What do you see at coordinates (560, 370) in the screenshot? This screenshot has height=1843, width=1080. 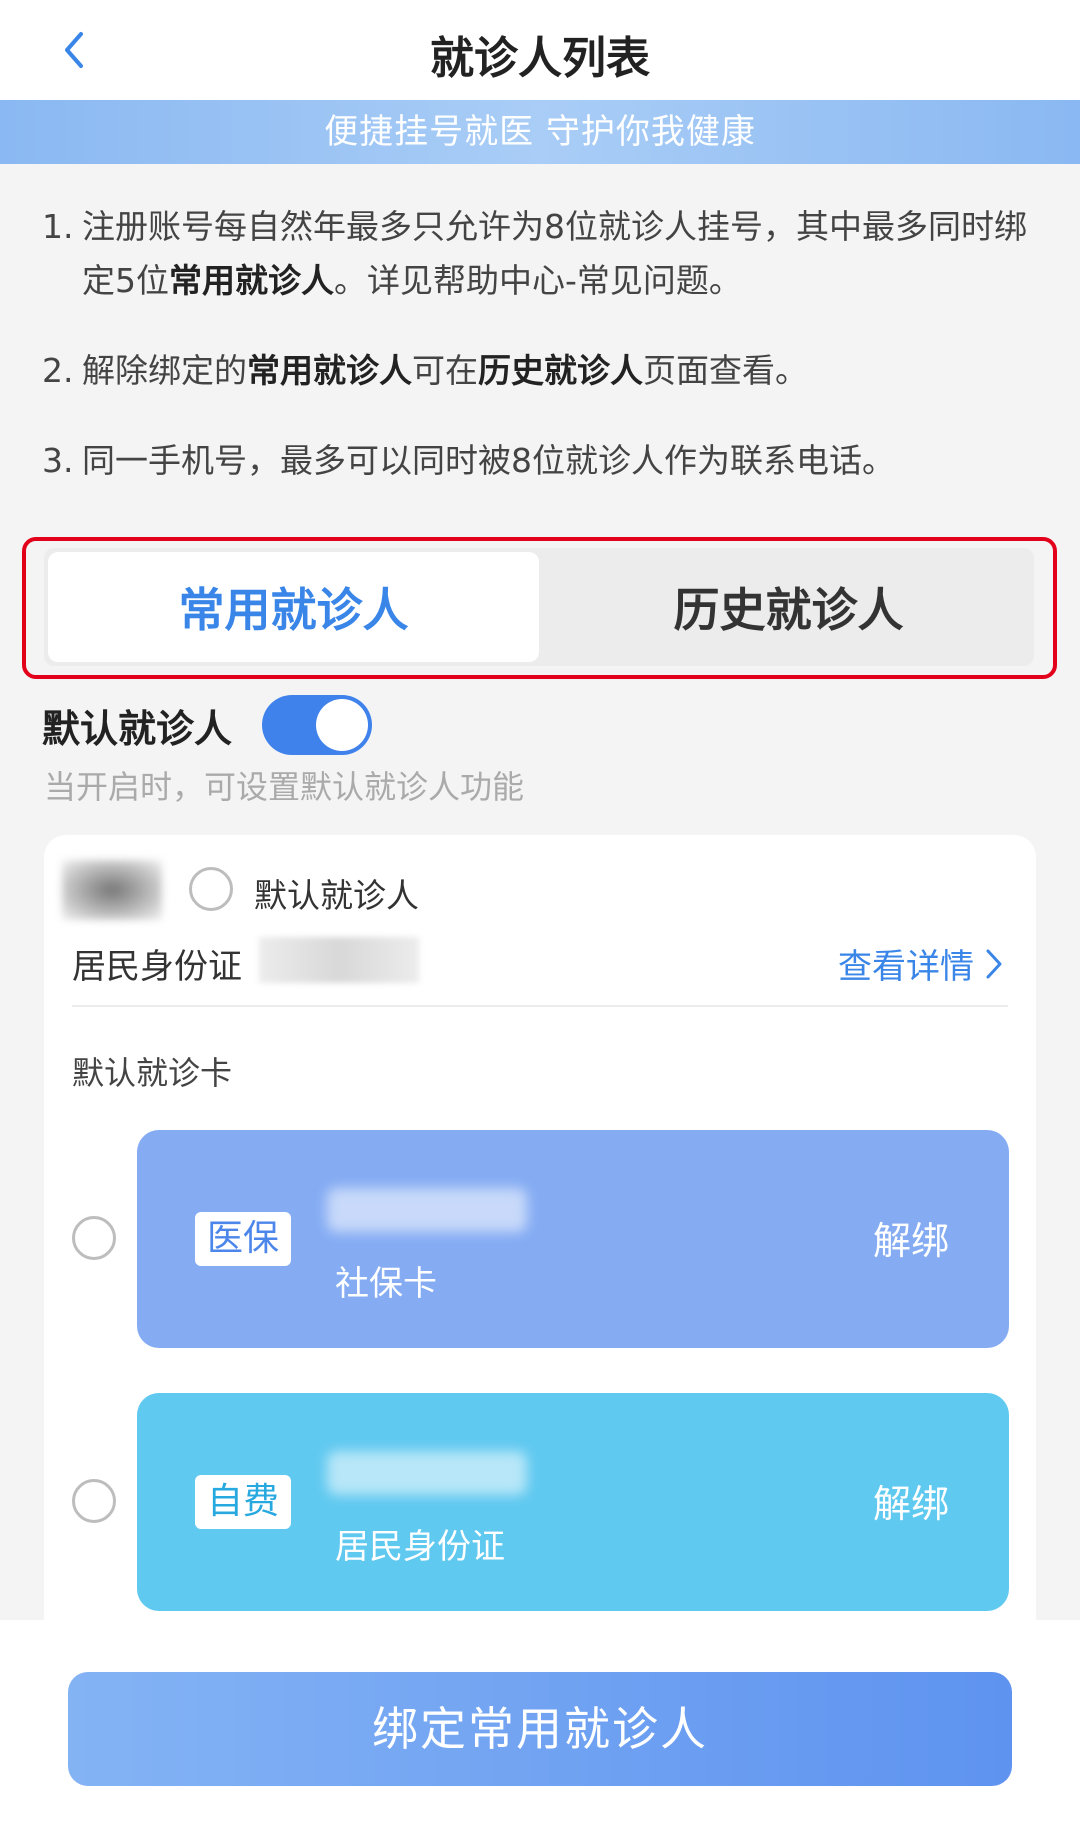 I see `note-text-bold: 历史就诊人` at bounding box center [560, 370].